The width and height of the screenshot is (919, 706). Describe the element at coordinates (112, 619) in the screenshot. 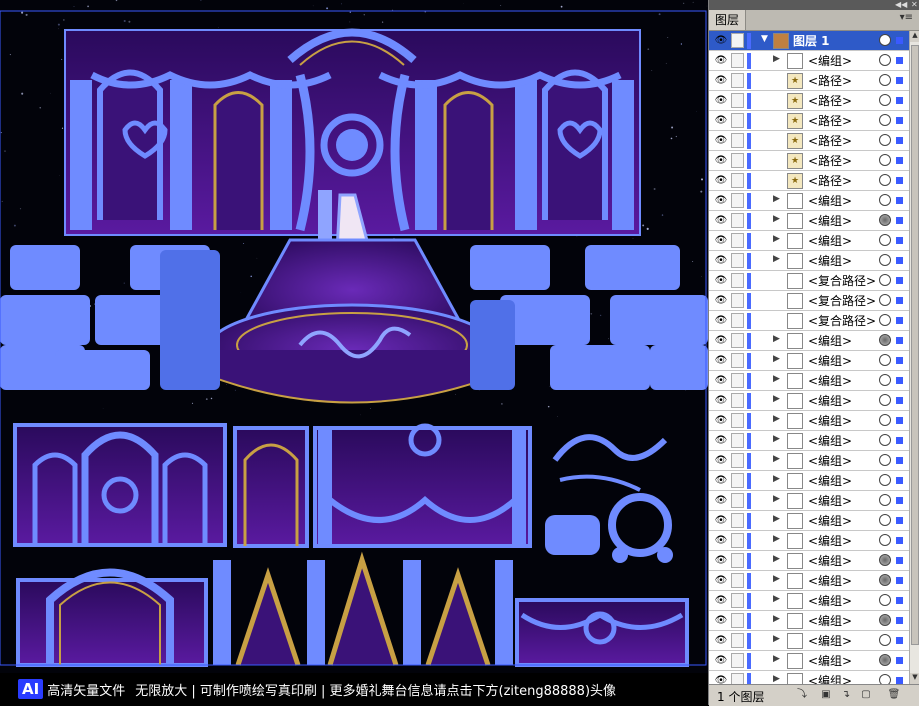

I see `backdrop-panel-triple-arch` at that location.